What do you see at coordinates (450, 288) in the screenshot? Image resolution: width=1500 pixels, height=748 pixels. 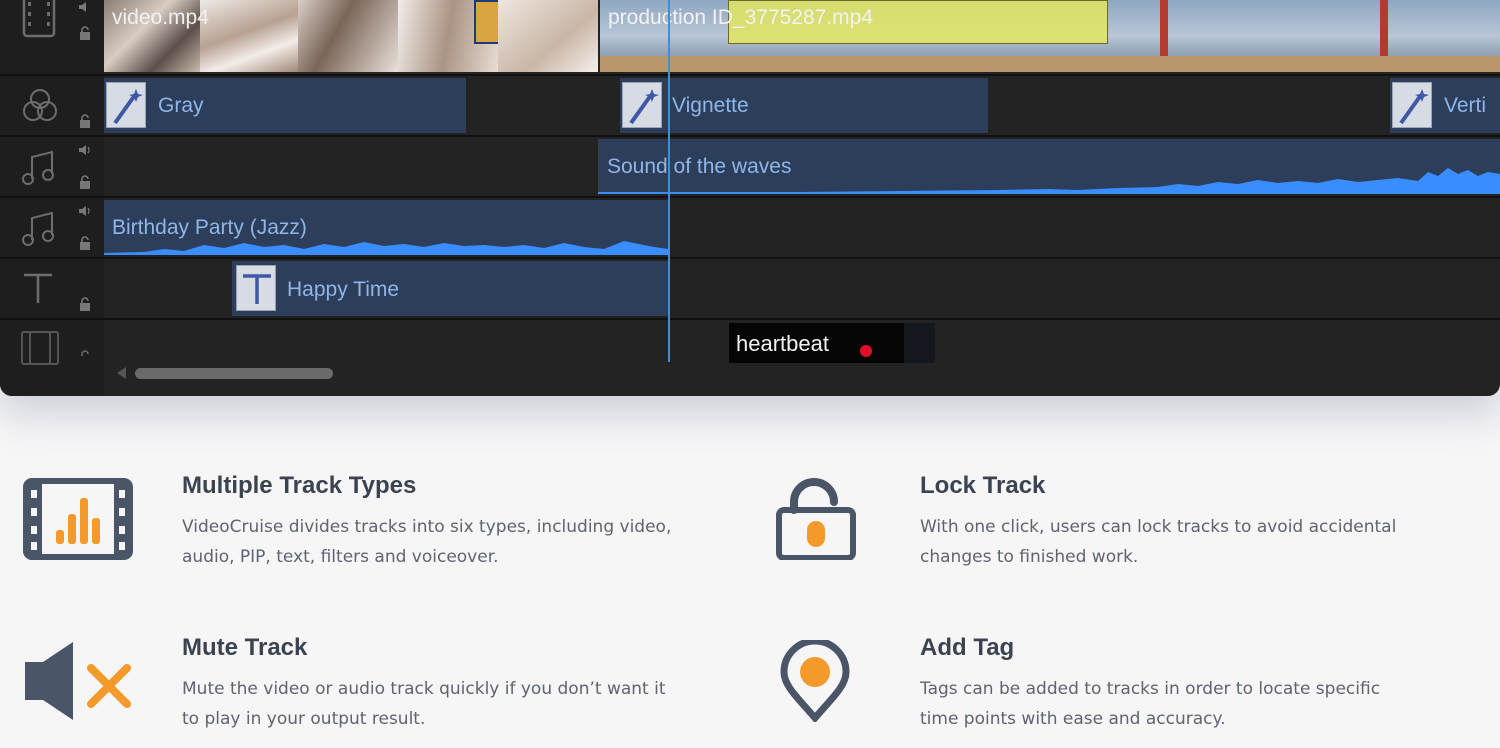 I see `text-clip: Happy Time` at bounding box center [450, 288].